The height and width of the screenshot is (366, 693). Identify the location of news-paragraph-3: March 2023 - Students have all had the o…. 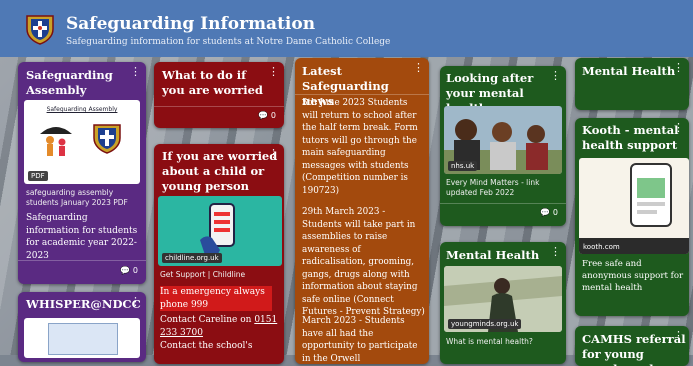
(360, 340).